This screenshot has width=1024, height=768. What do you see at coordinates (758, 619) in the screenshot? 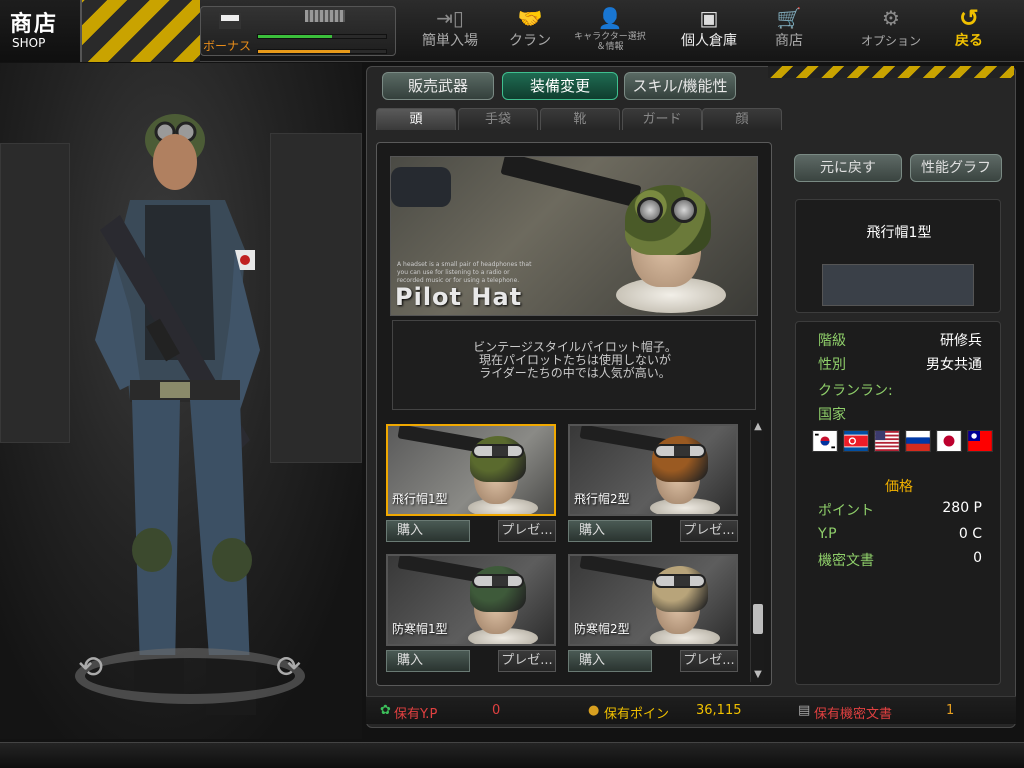
I see `scroll-thumb` at bounding box center [758, 619].